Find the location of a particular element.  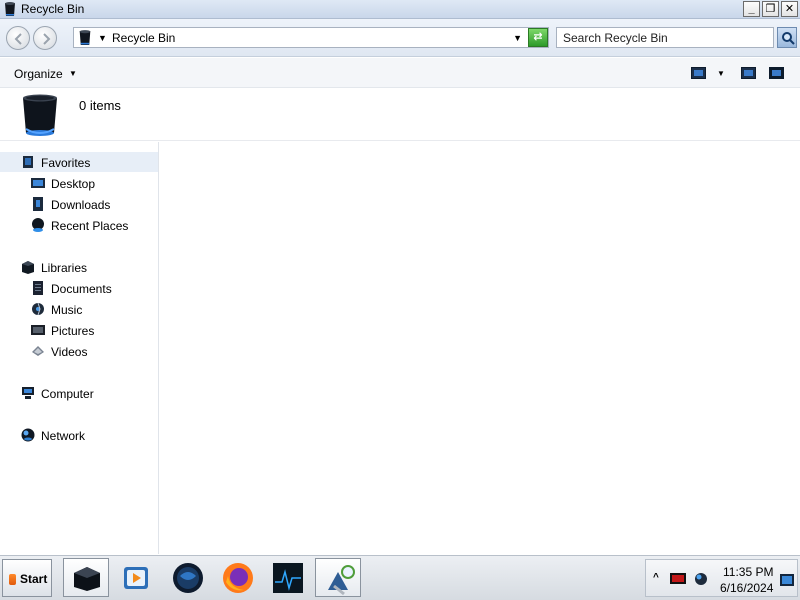

taskbar-firefox-button is located at coordinates (238, 577).